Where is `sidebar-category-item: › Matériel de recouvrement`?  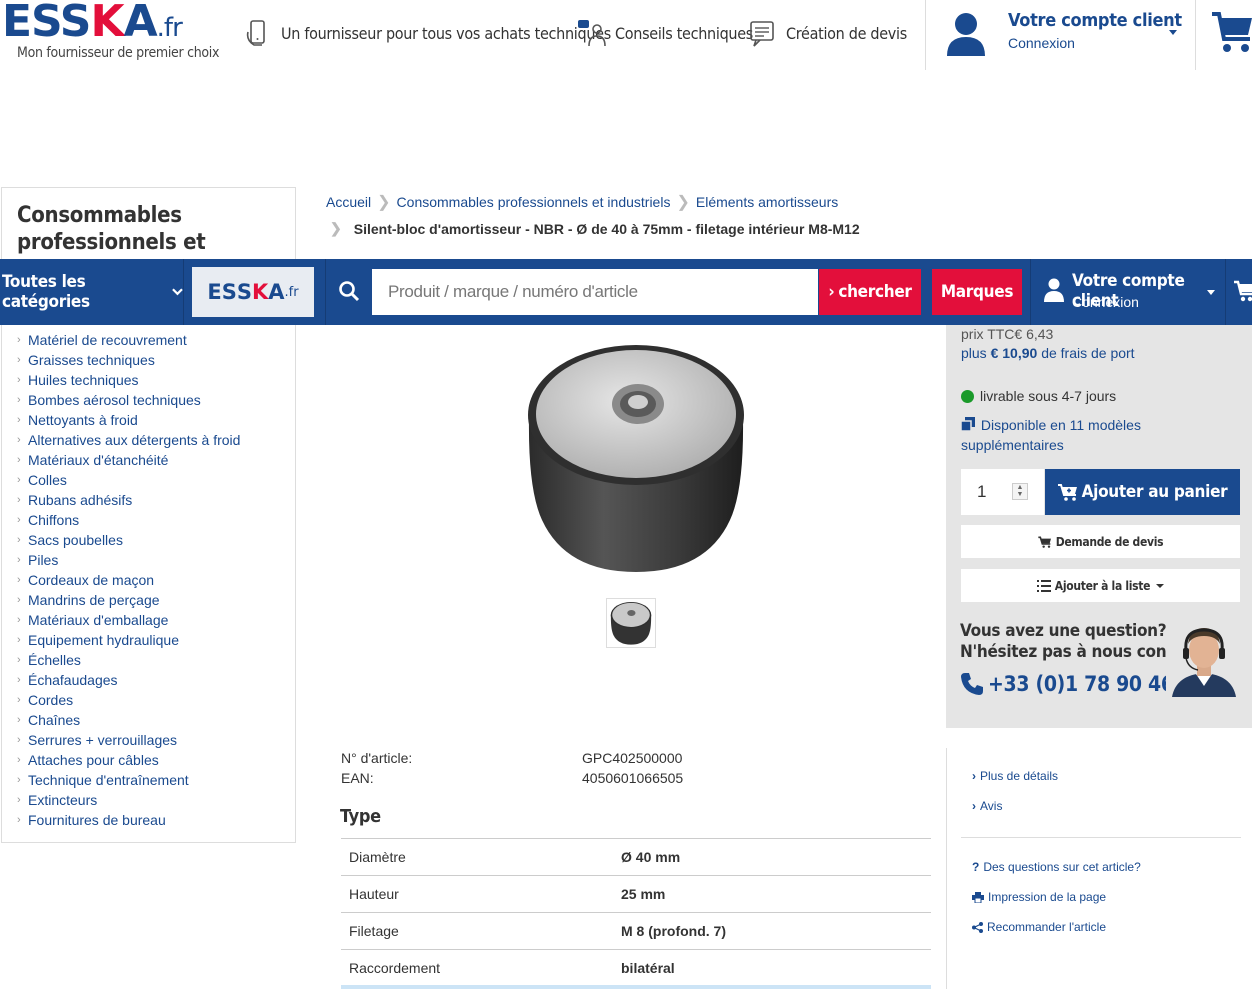 sidebar-category-item: › Matériel de recouvrement is located at coordinates (128, 340).